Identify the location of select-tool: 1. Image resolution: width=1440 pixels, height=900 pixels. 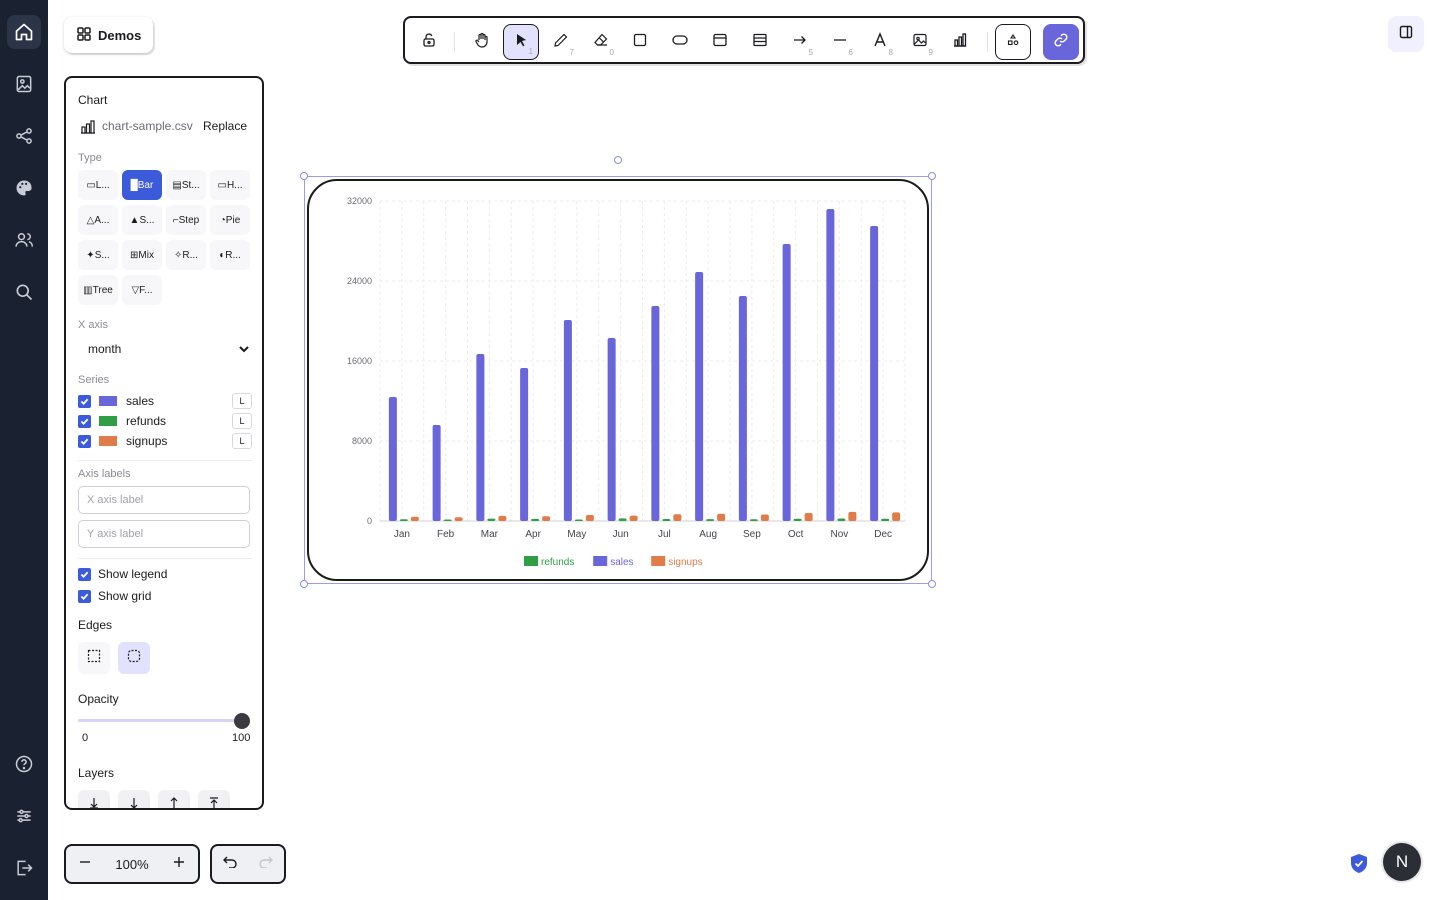
(521, 42).